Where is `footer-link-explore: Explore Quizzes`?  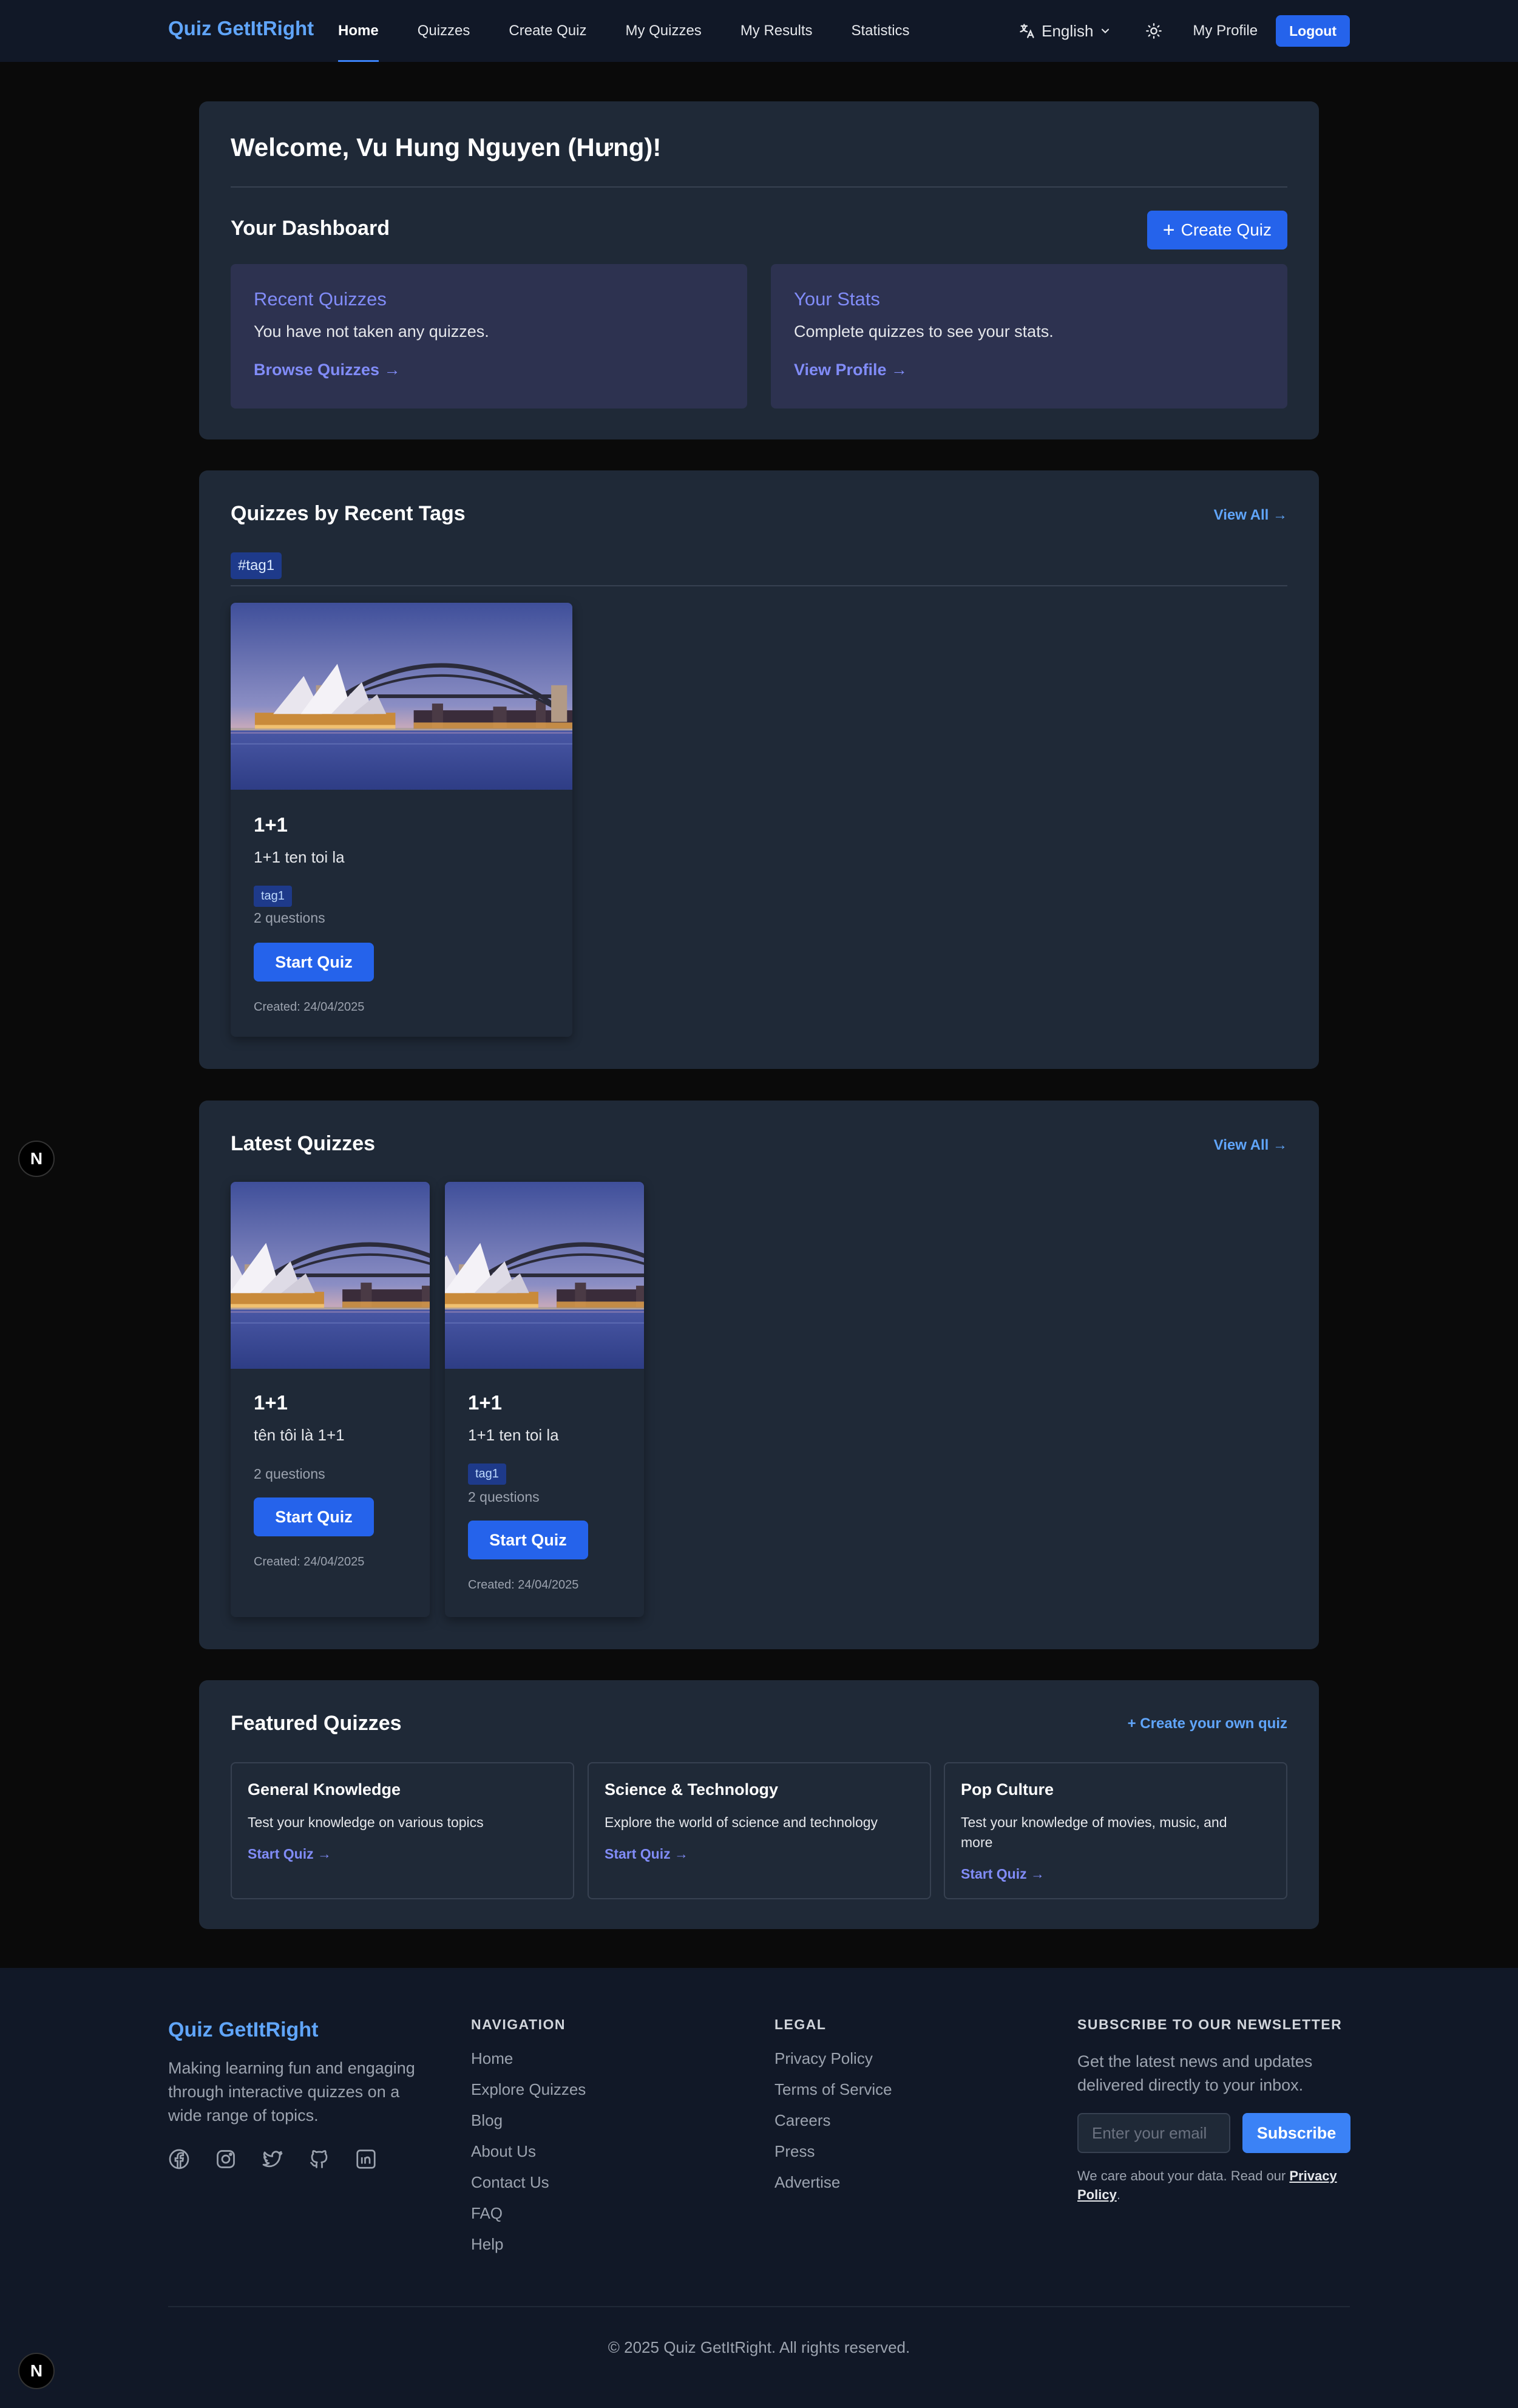
footer-link-explore: Explore Quizzes is located at coordinates (528, 2089).